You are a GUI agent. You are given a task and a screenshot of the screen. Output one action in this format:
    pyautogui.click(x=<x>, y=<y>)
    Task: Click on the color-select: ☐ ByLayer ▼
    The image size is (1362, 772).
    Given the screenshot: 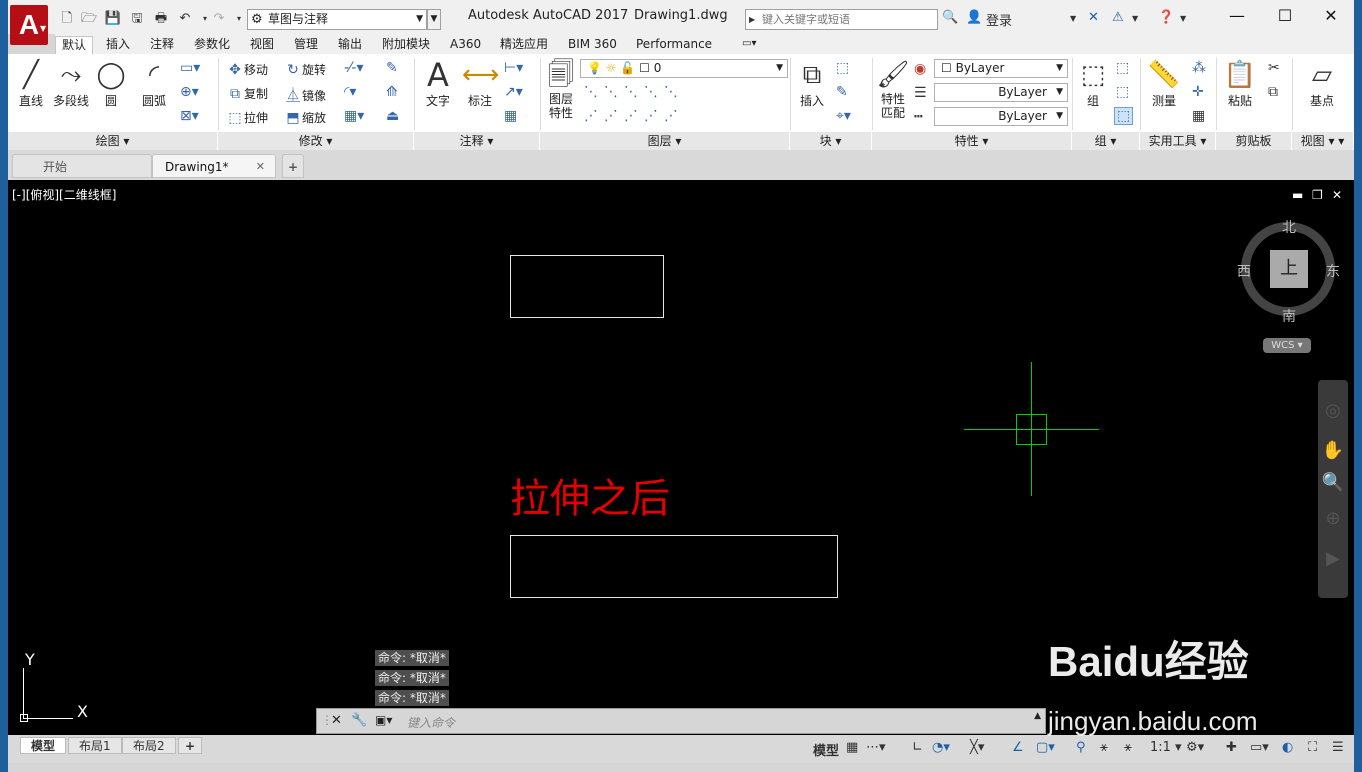 What is the action you would take?
    pyautogui.click(x=1001, y=68)
    